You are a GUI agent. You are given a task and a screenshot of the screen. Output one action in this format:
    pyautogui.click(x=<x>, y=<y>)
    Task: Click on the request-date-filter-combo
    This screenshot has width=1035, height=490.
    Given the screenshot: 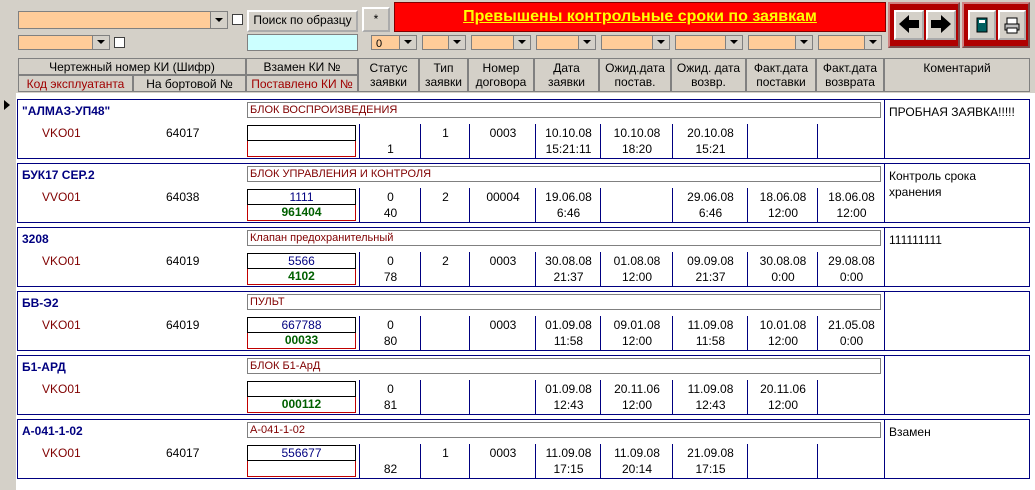 What is the action you would take?
    pyautogui.click(x=566, y=42)
    